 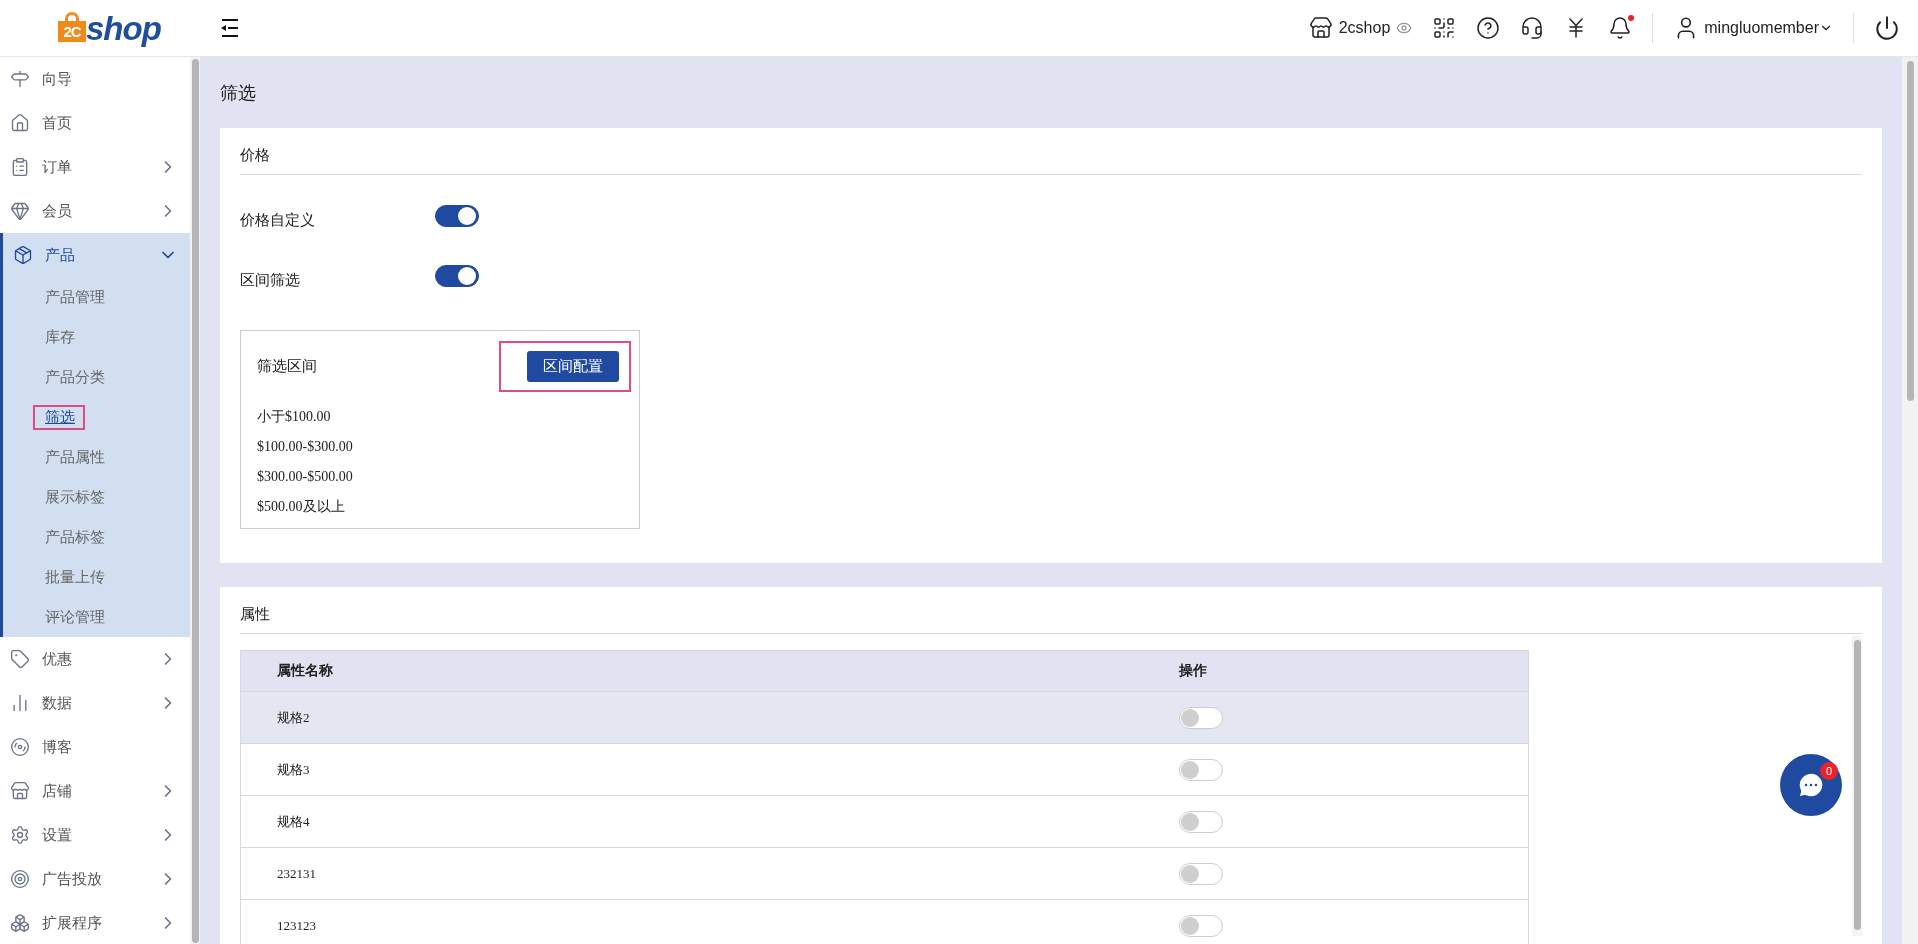 What do you see at coordinates (20, 123) in the screenshot?
I see `home-icon` at bounding box center [20, 123].